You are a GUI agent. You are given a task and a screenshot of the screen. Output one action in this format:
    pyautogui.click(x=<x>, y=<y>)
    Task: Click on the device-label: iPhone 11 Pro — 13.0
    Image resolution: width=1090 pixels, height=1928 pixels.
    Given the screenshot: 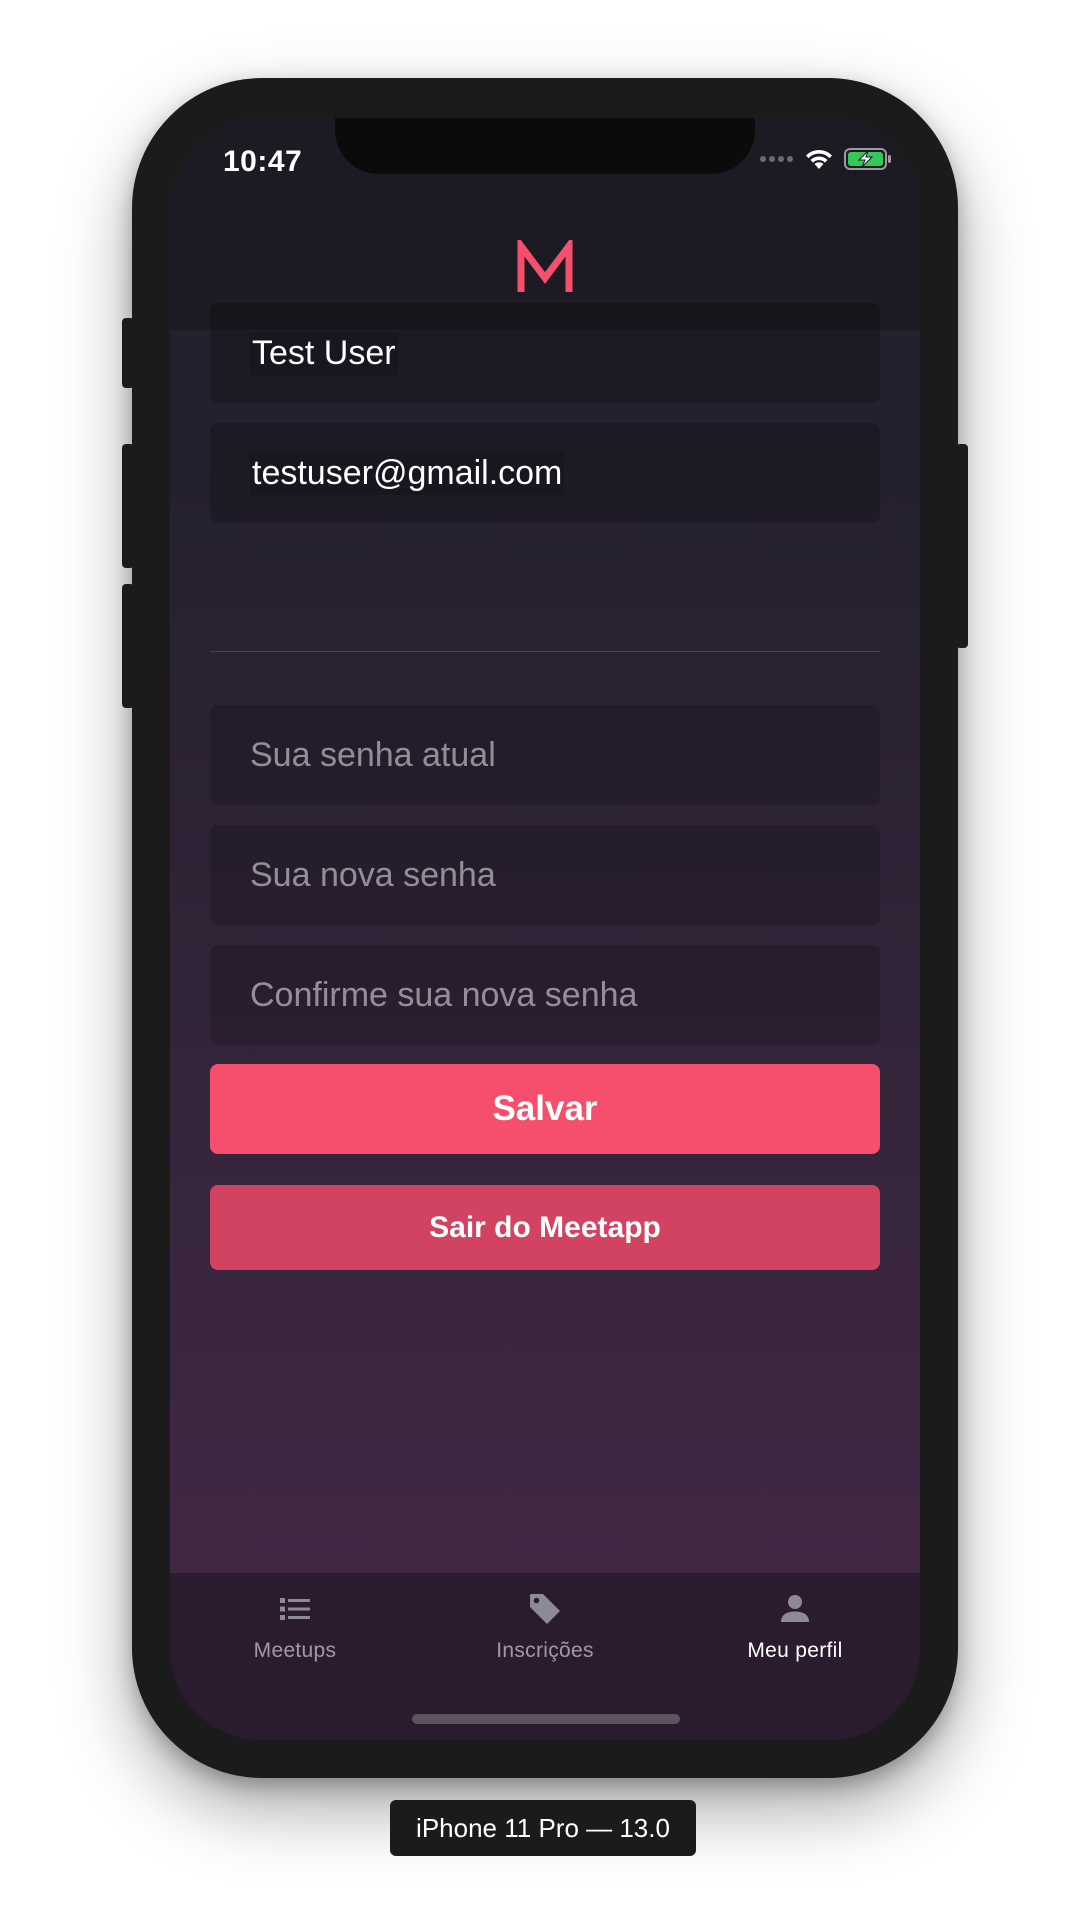 What is the action you would take?
    pyautogui.click(x=543, y=1828)
    